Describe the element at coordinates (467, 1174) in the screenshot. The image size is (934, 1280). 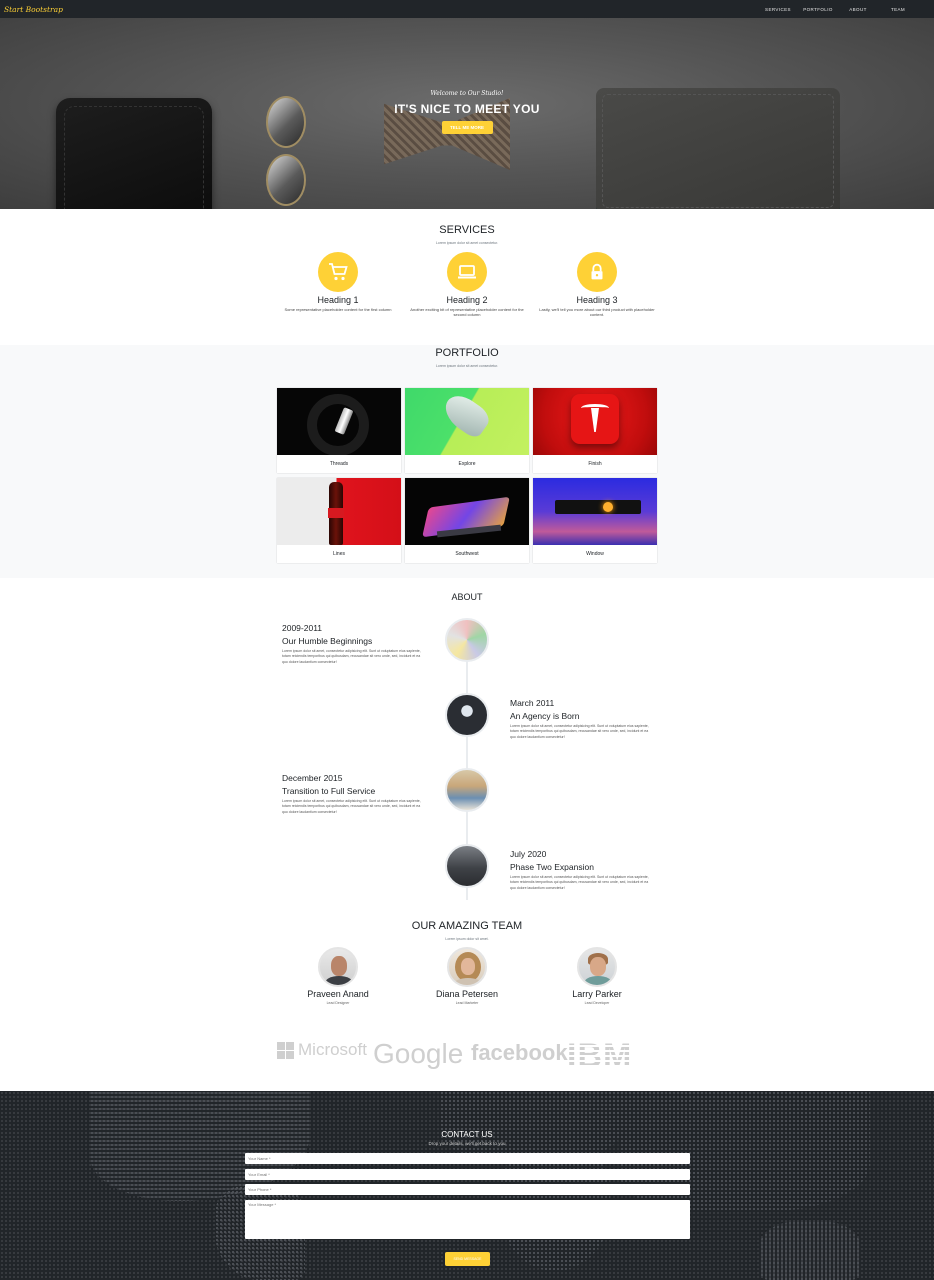
I see `email-field` at that location.